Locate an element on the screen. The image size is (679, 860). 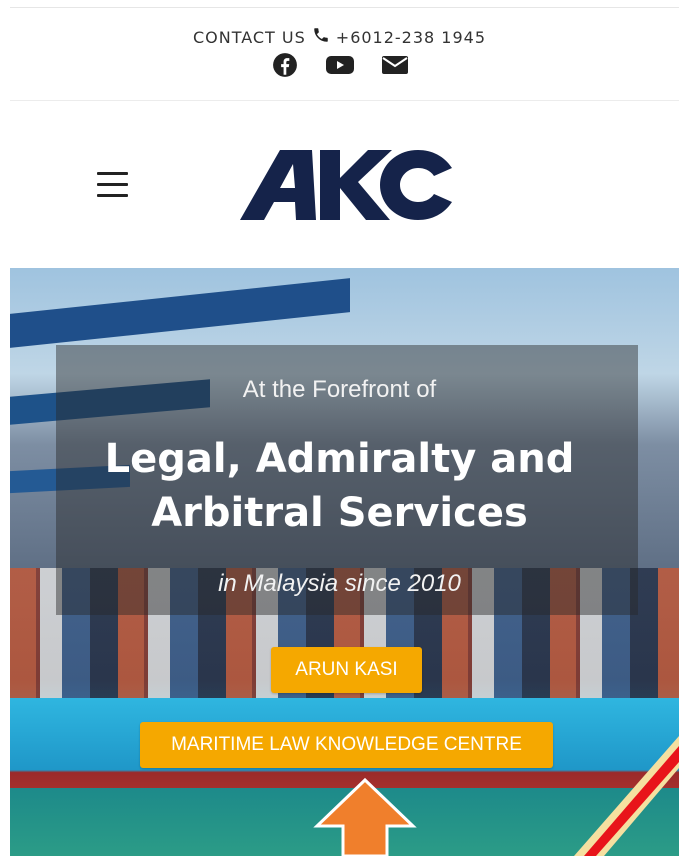
headline-line-1: Legal, Admiralty and is located at coordinates (339, 459).